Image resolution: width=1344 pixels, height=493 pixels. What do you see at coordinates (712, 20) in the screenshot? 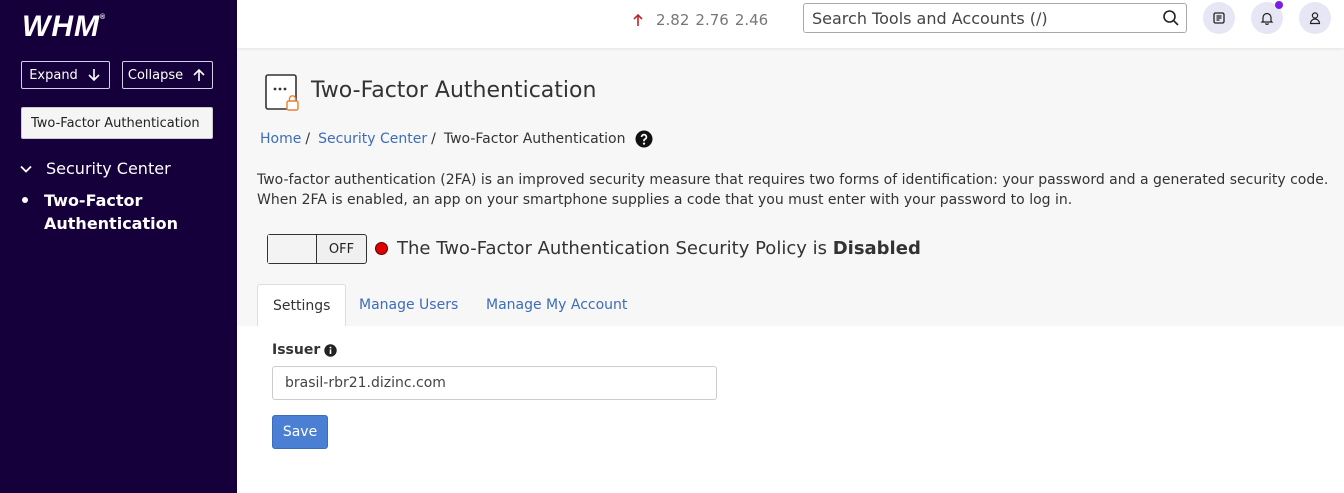
I see `load-5min: 2.76` at bounding box center [712, 20].